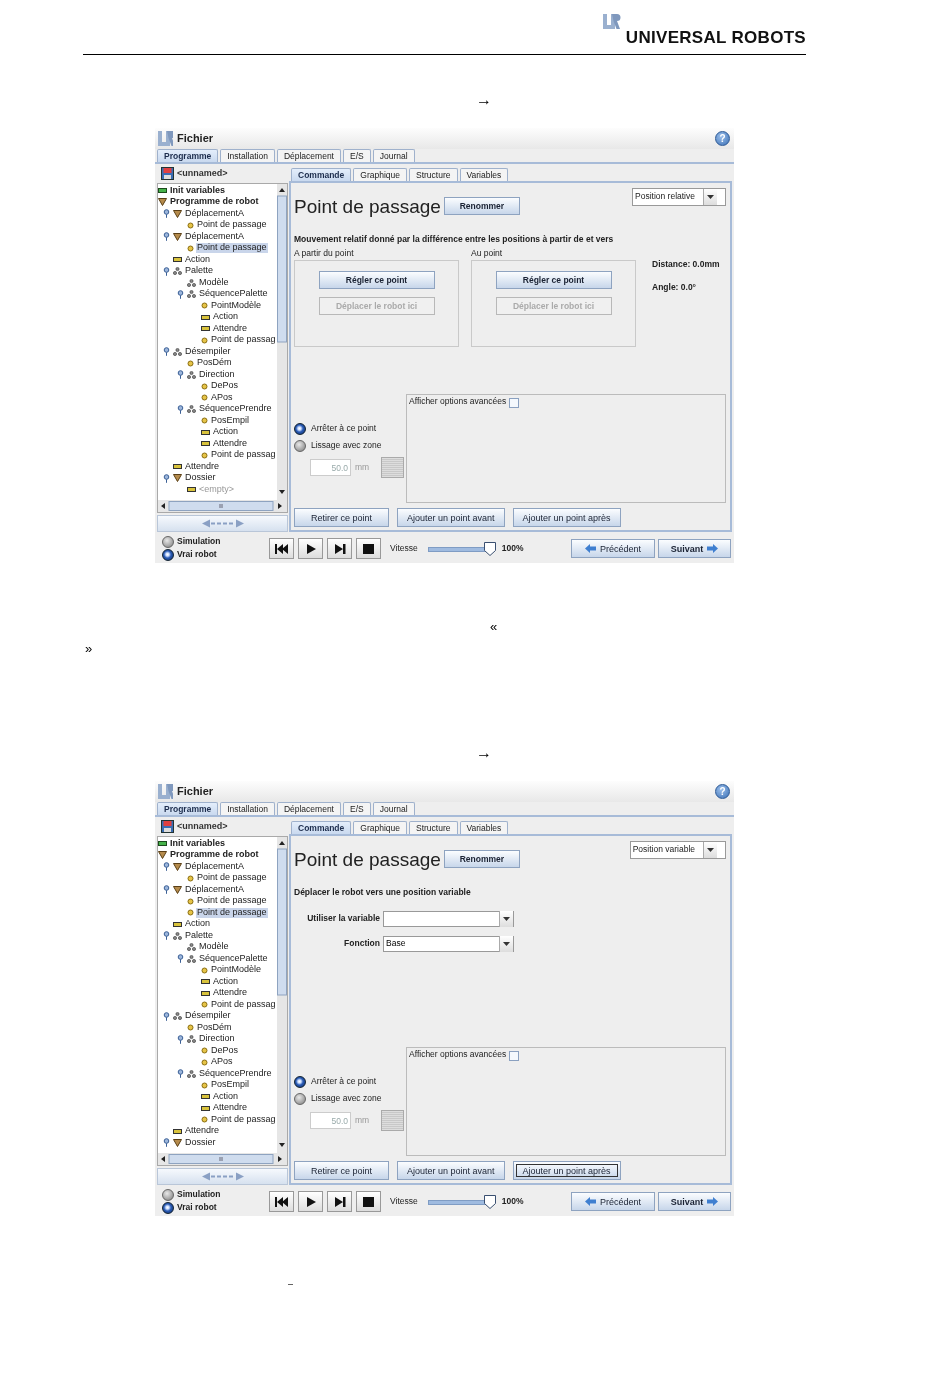  I want to click on vertical-scrollbar, so click(282, 995).